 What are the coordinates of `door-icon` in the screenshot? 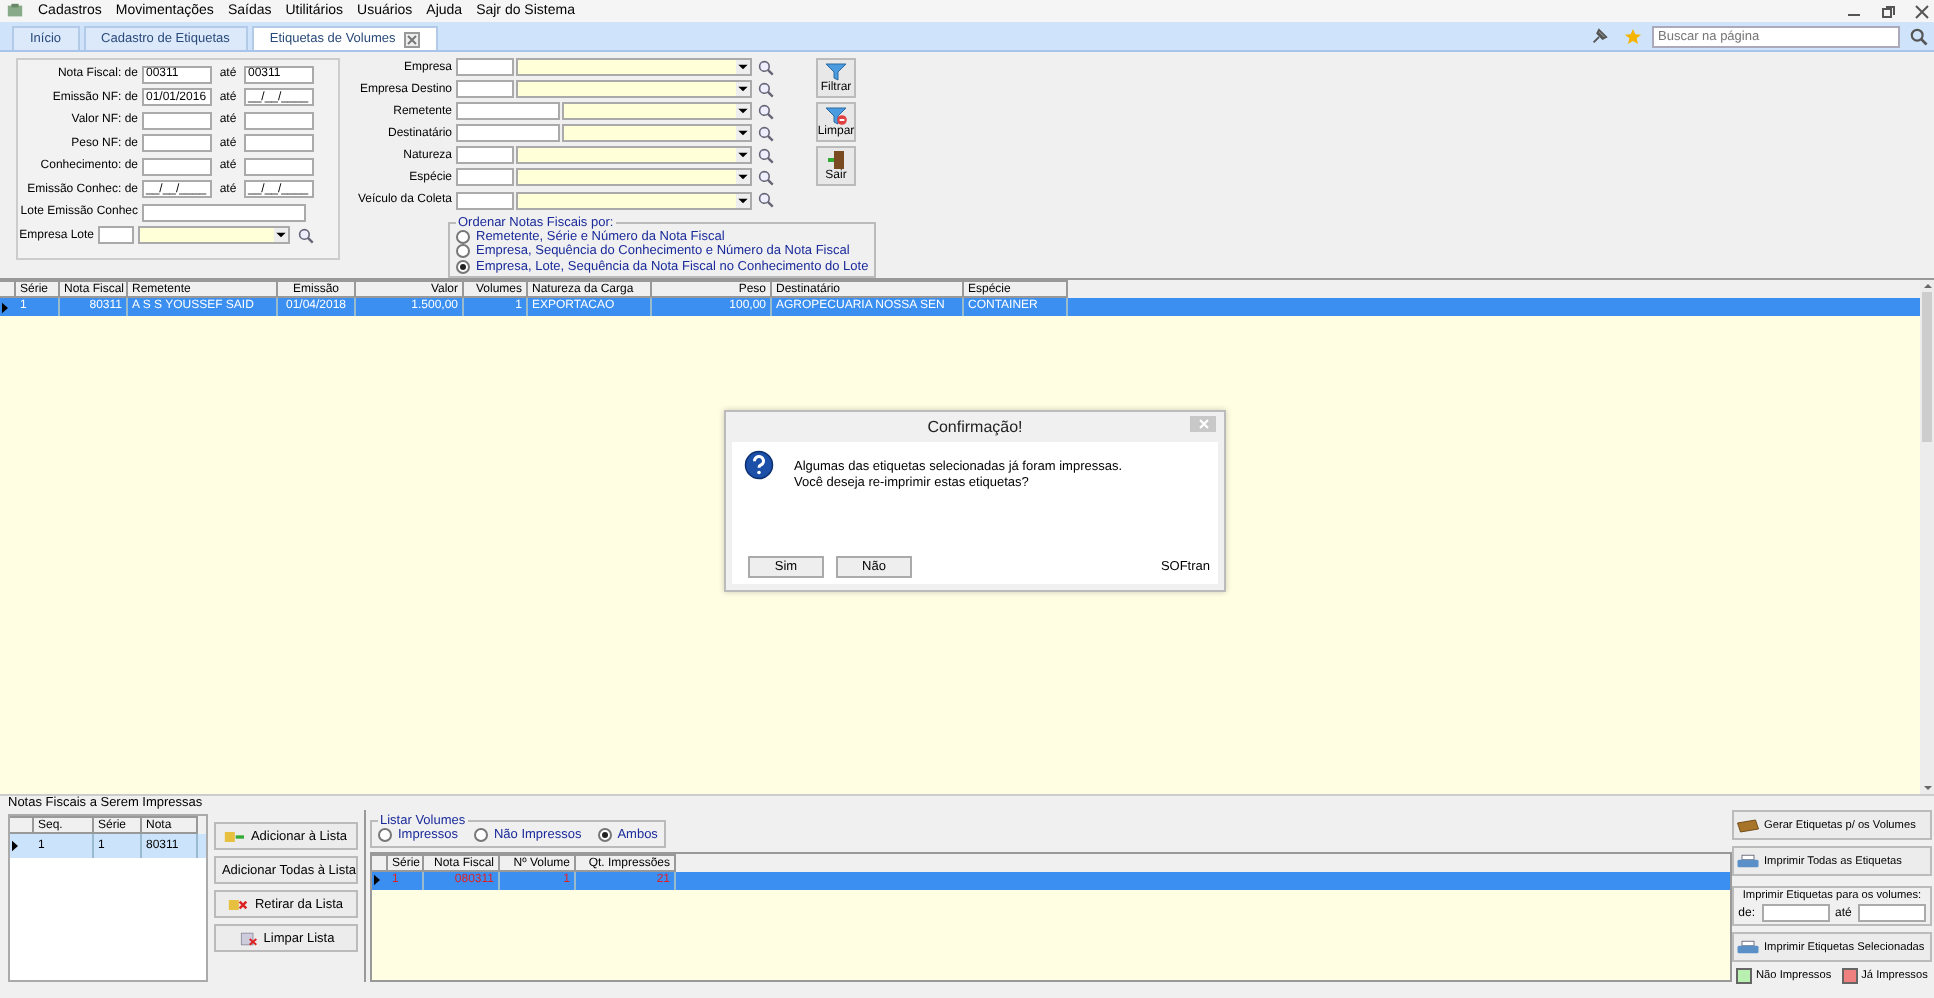 It's located at (836, 160).